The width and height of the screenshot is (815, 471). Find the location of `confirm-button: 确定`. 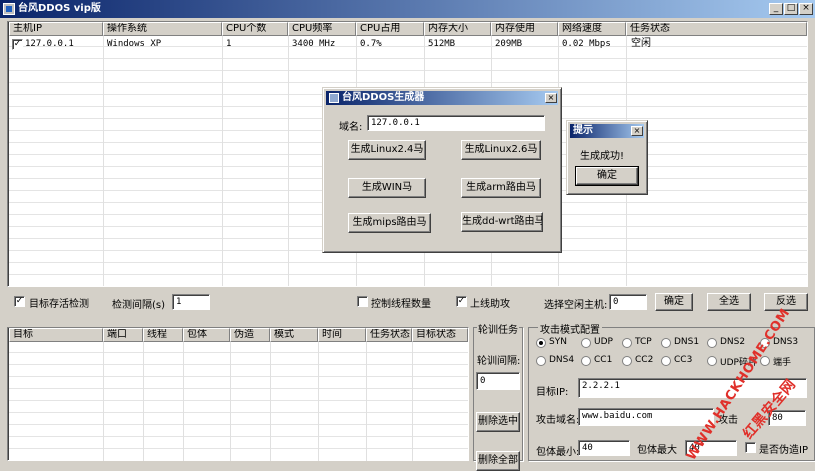

confirm-button: 确定 is located at coordinates (674, 302).